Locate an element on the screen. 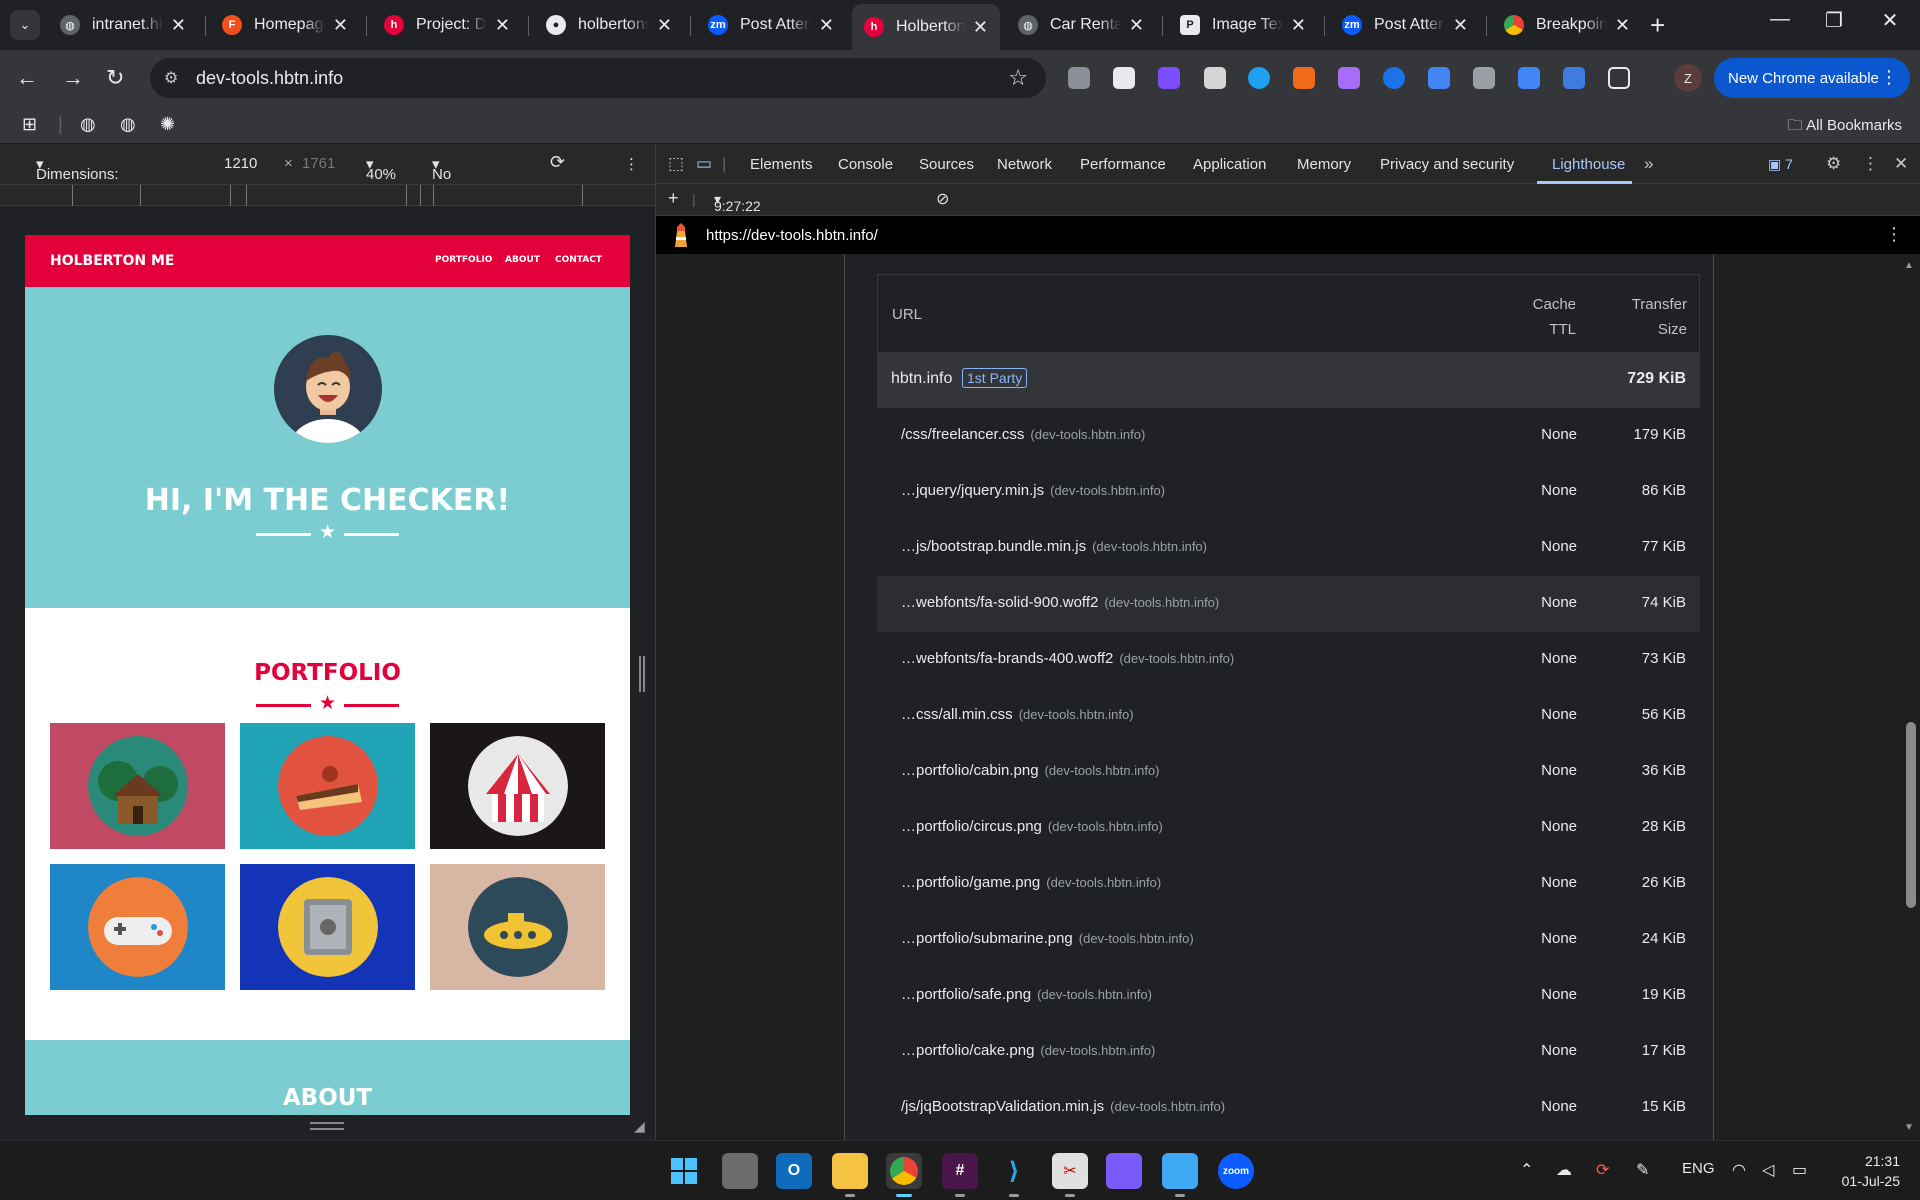 The width and height of the screenshot is (1920, 1200). tab-network: Network is located at coordinates (1024, 164).